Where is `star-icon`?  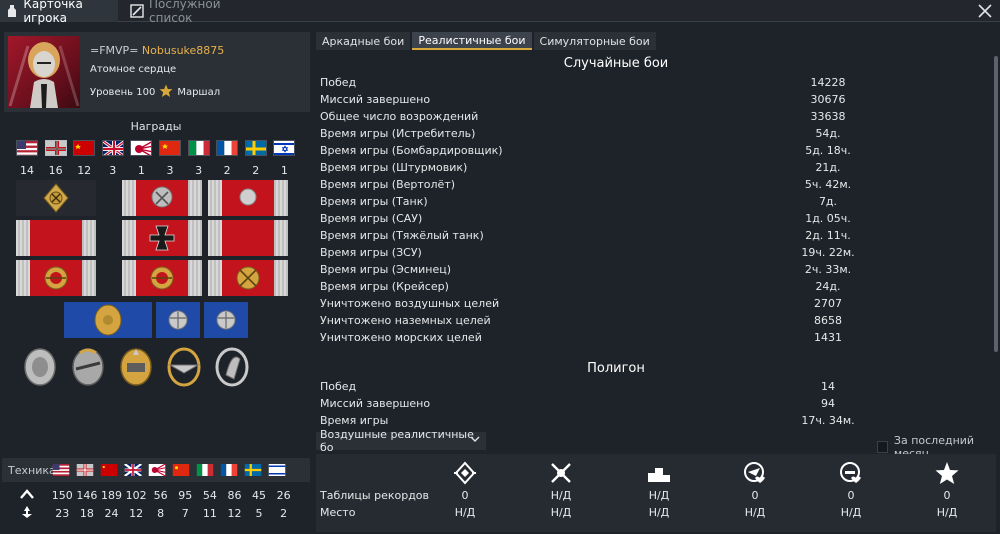 star-icon is located at coordinates (947, 473).